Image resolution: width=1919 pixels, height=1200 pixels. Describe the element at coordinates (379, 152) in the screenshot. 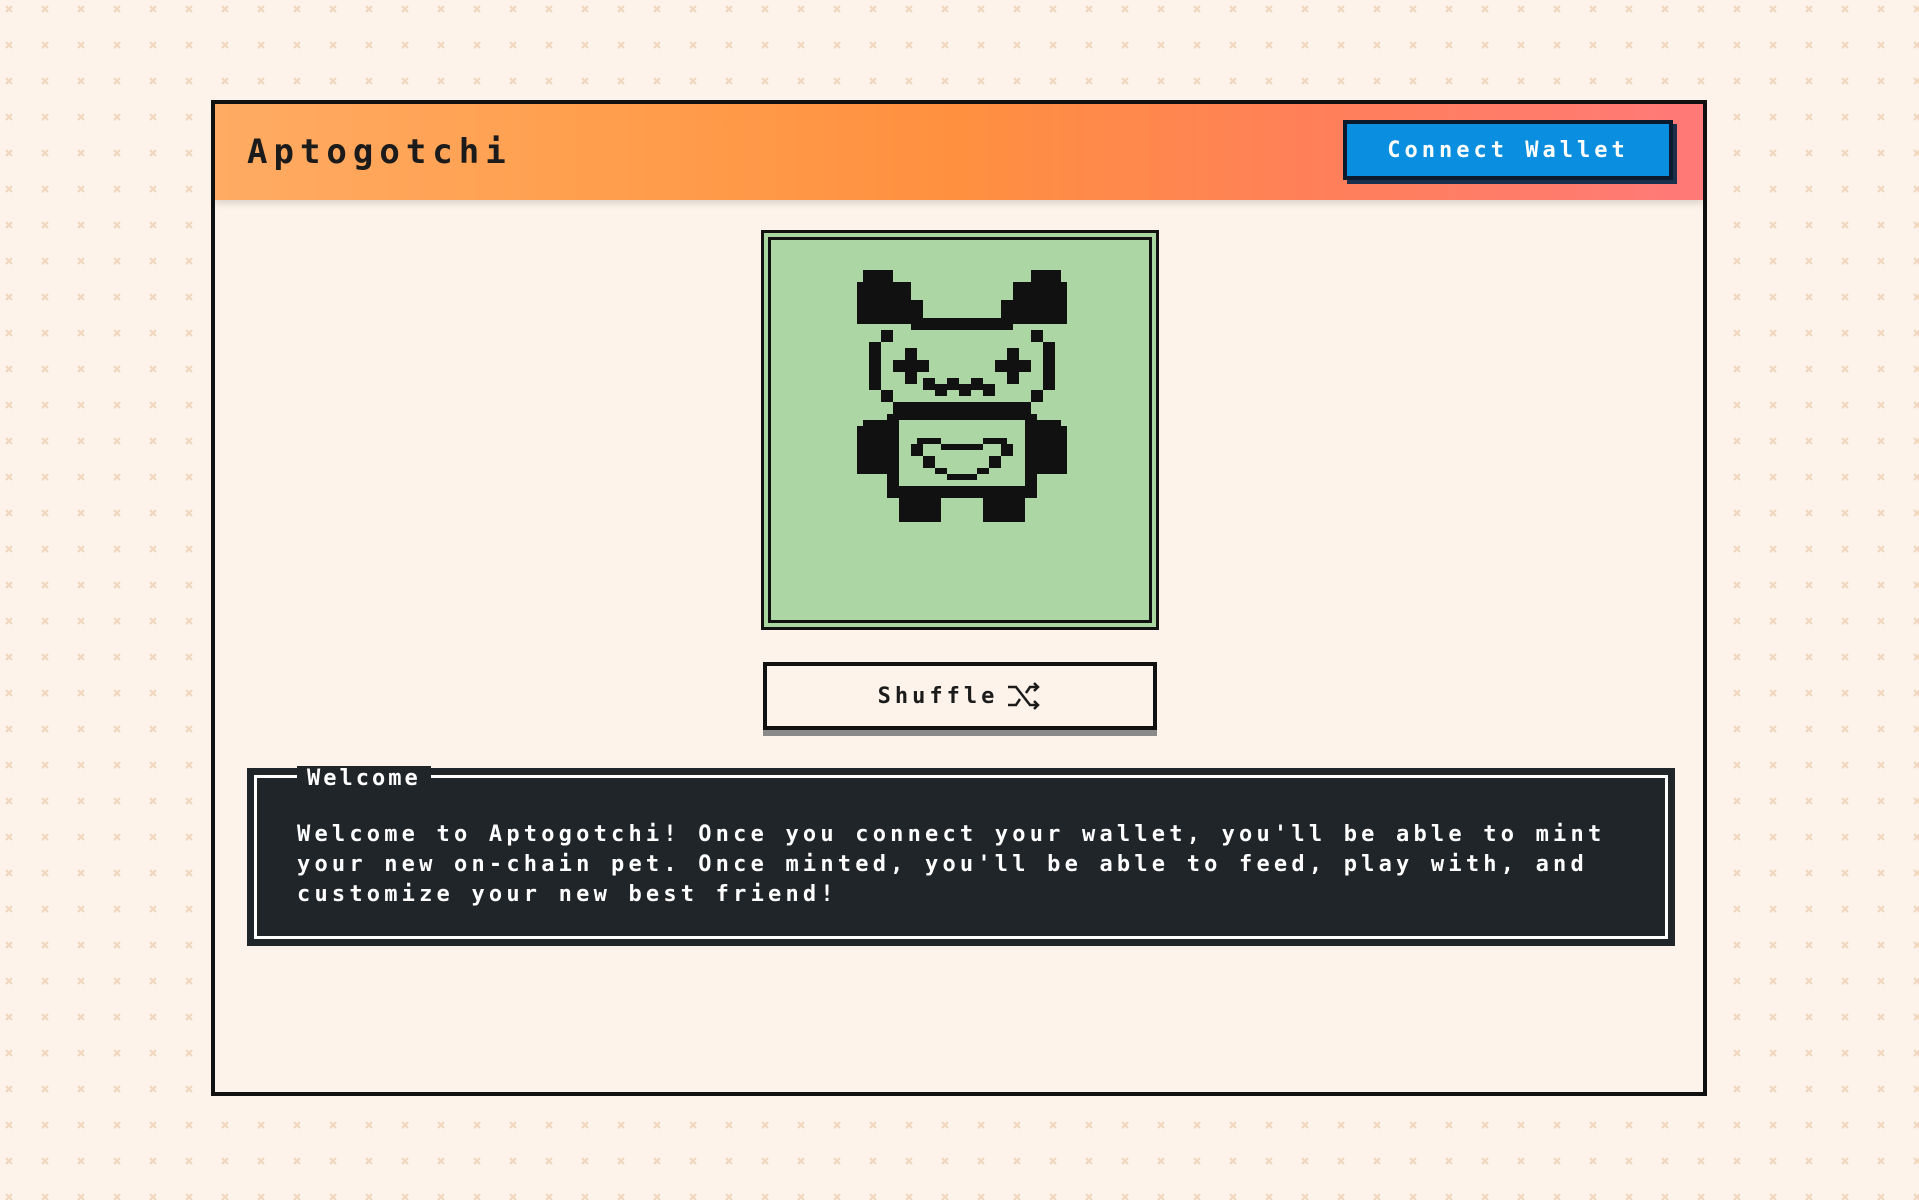

I see `app-title: Aptogotchi` at that location.